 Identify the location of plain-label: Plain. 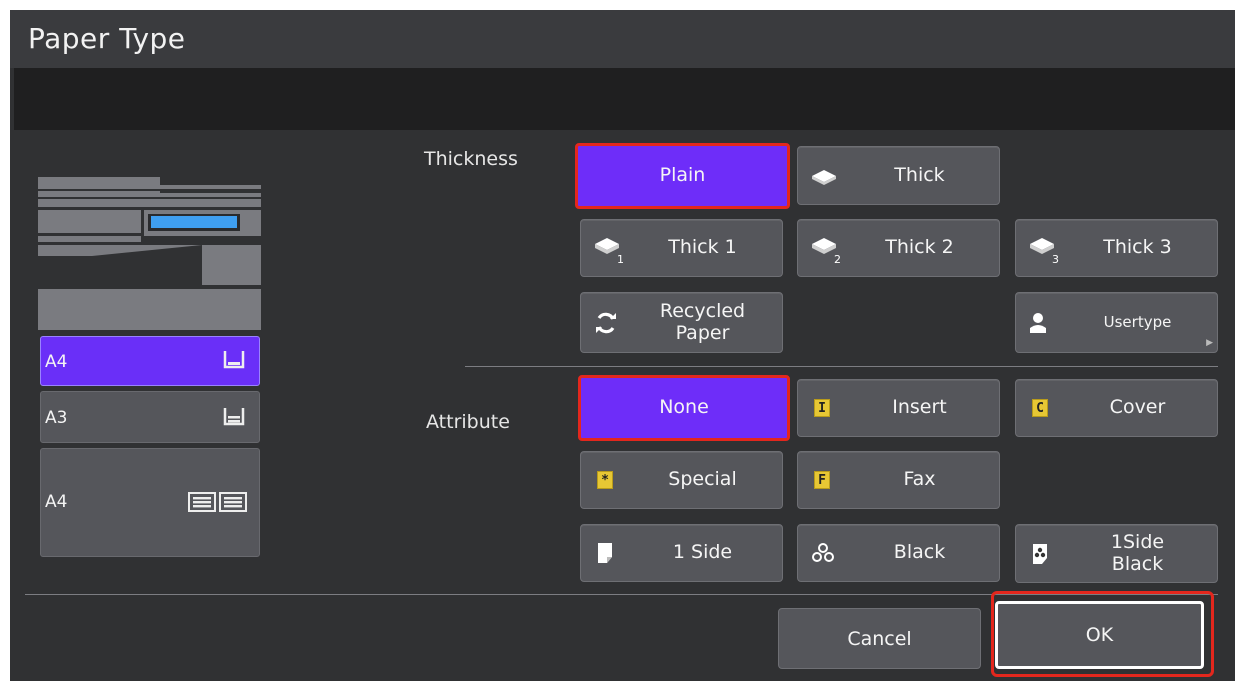
(682, 175).